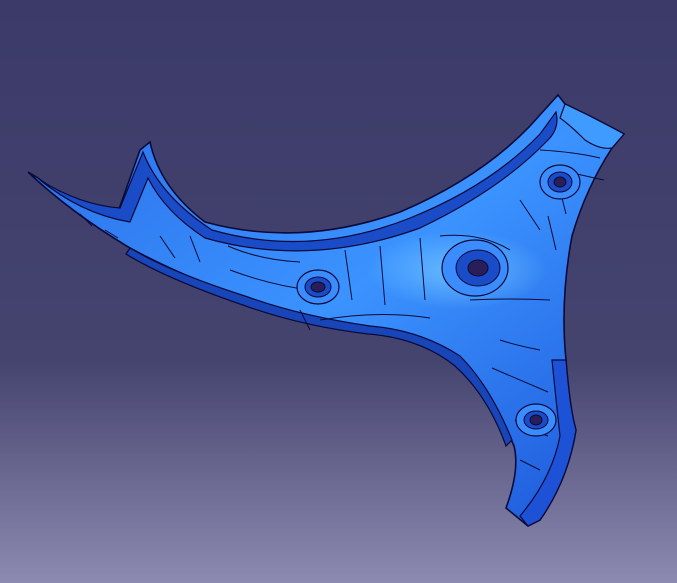 The image size is (677, 583). I want to click on mount-hole-center, so click(475, 268).